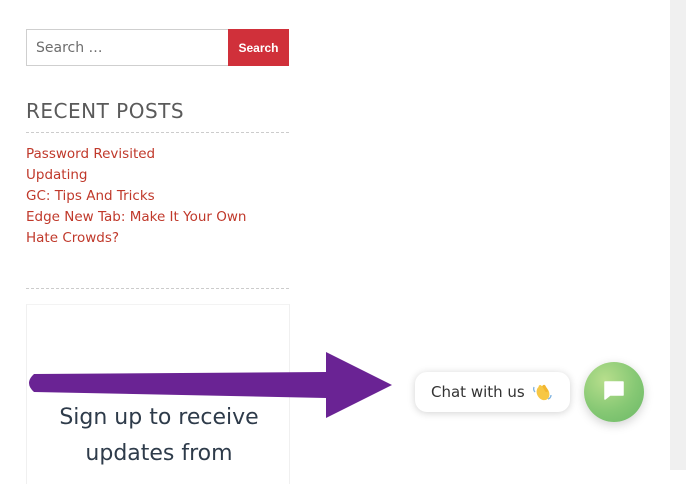 The image size is (686, 484). What do you see at coordinates (159, 417) in the screenshot?
I see `signup-line-1: Sign up to receive` at bounding box center [159, 417].